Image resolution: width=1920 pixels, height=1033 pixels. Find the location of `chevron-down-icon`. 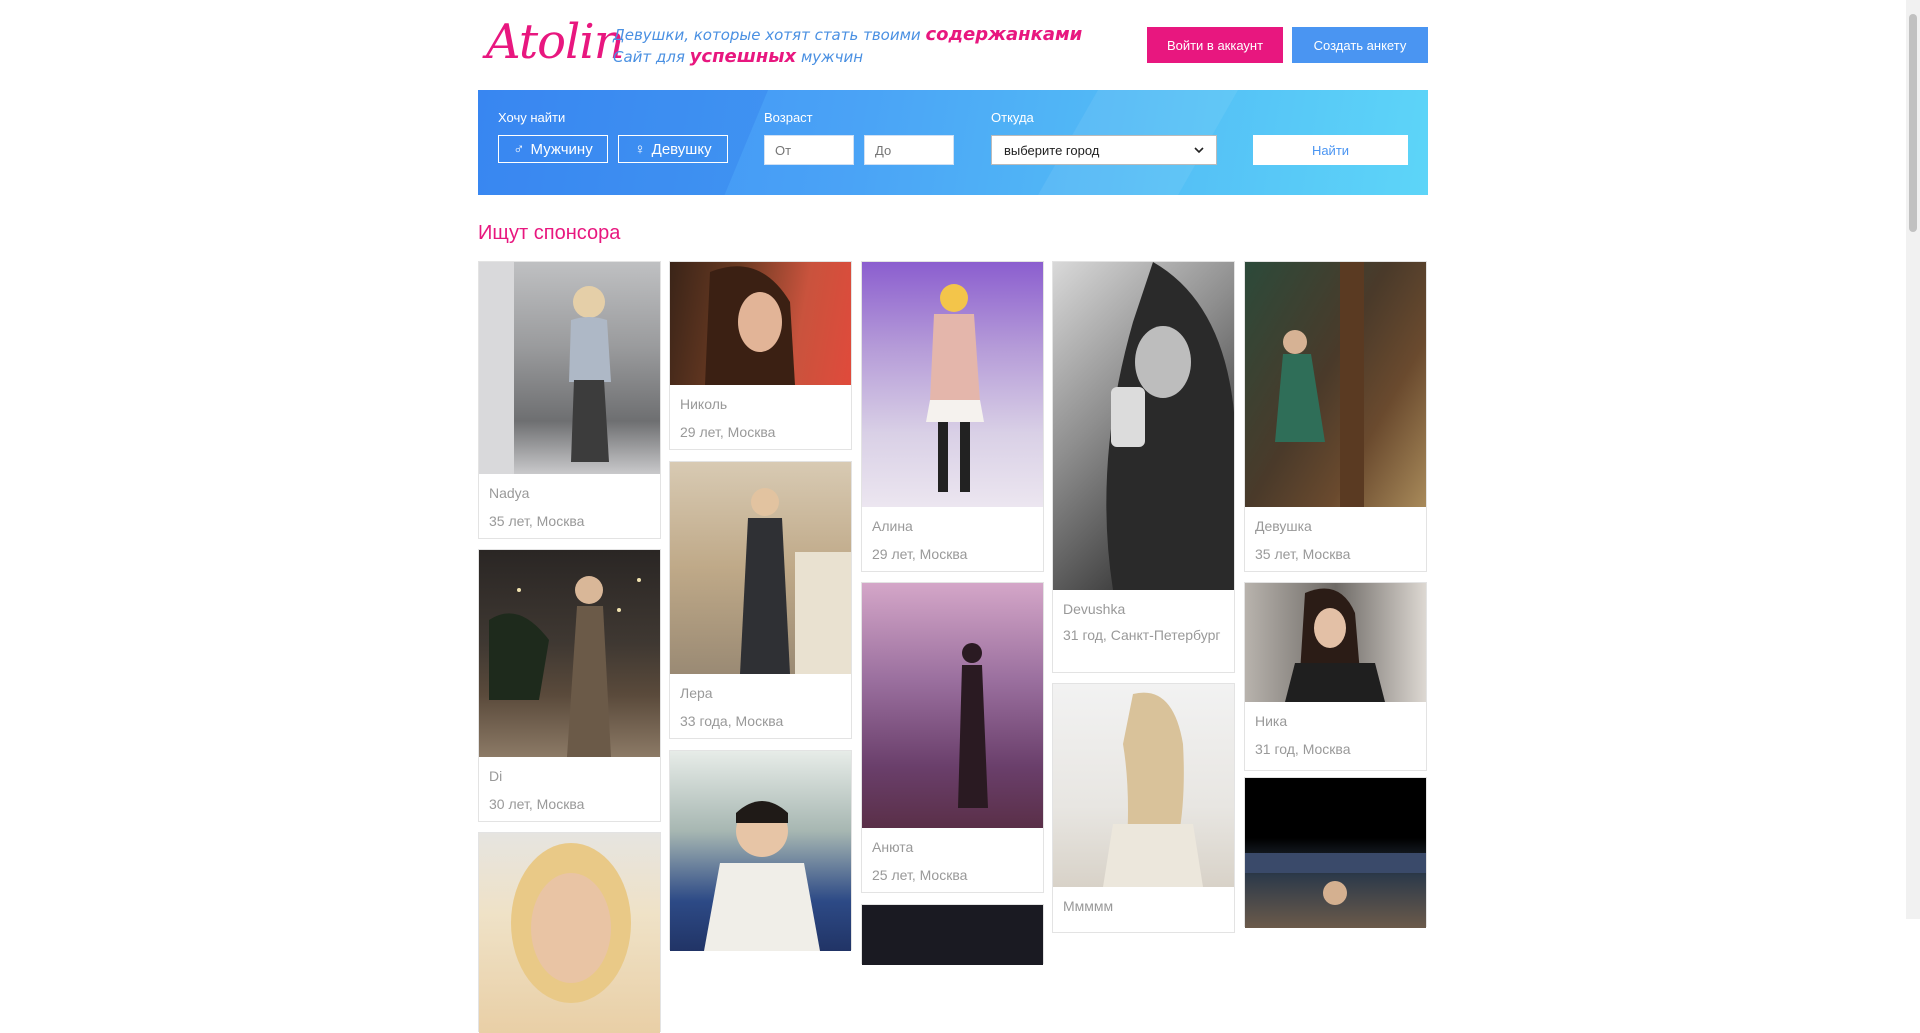

chevron-down-icon is located at coordinates (1199, 150).